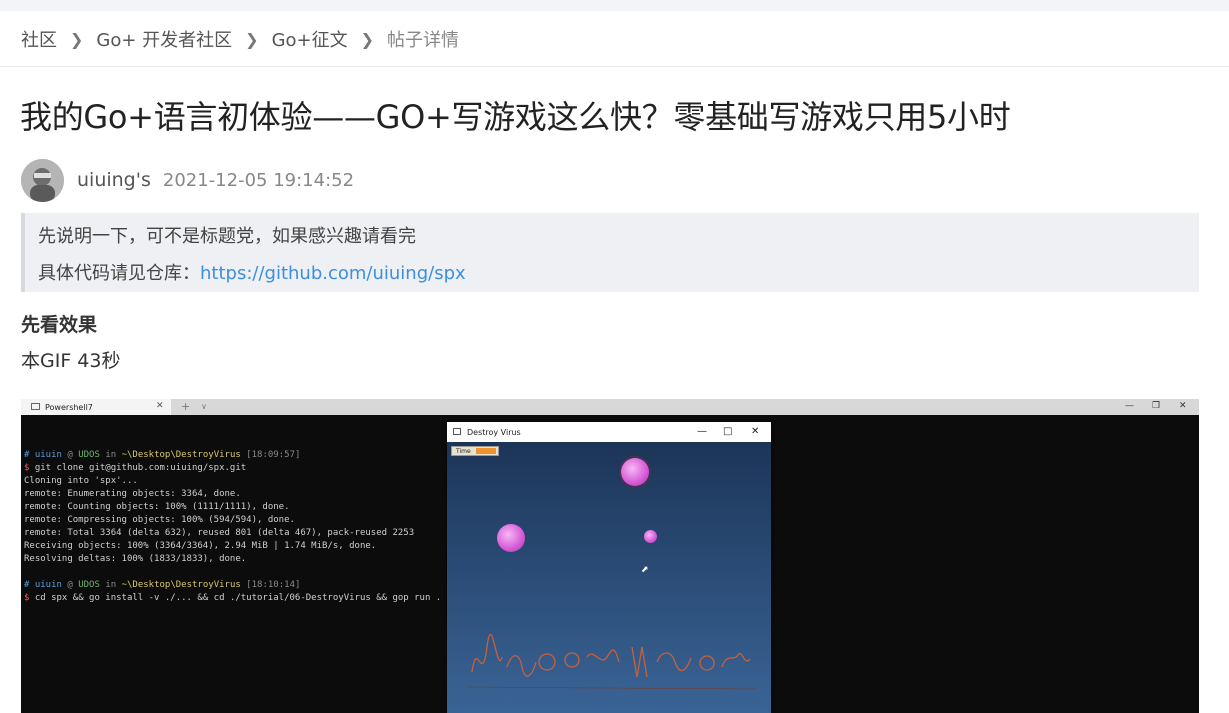  I want to click on breadcrumb-goplus-essay: Go+征文, so click(310, 39).